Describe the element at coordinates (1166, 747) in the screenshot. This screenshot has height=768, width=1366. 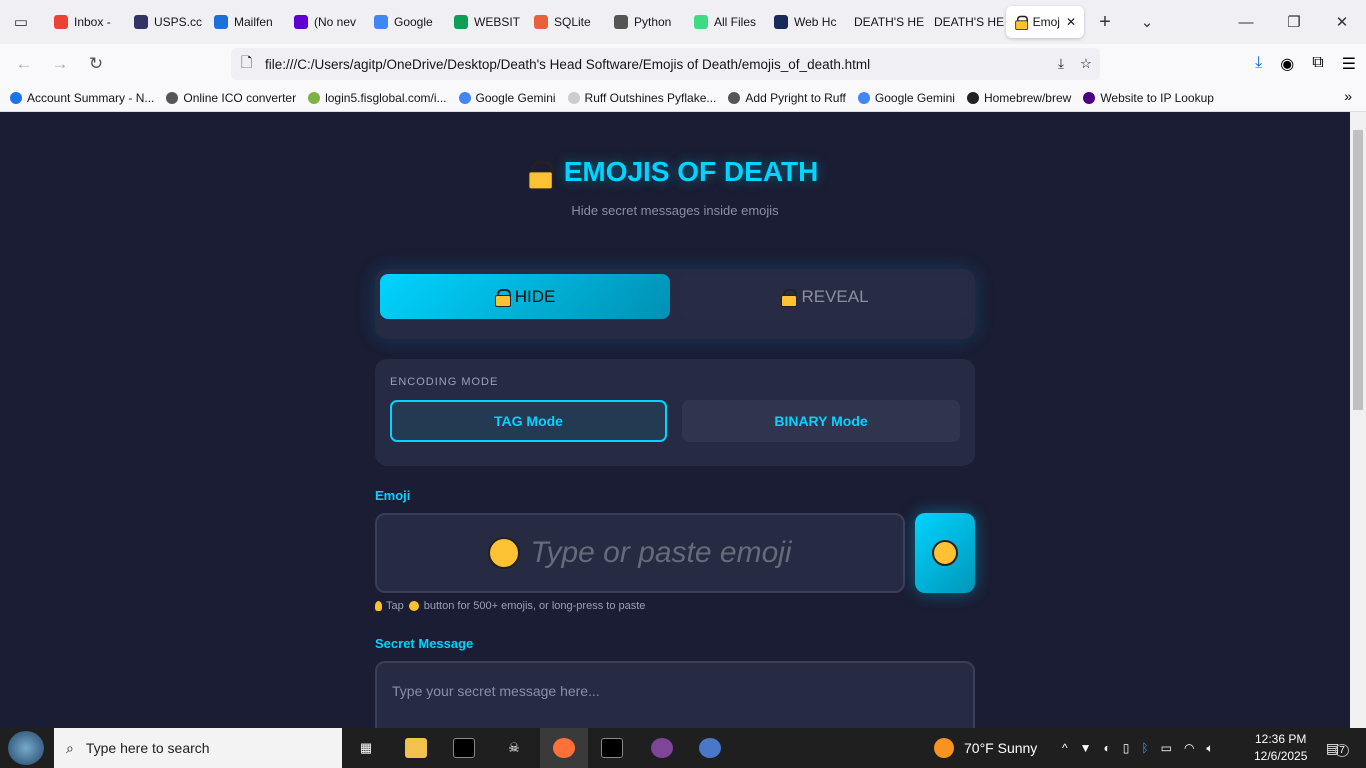
I see `battery-icon: ▭` at that location.